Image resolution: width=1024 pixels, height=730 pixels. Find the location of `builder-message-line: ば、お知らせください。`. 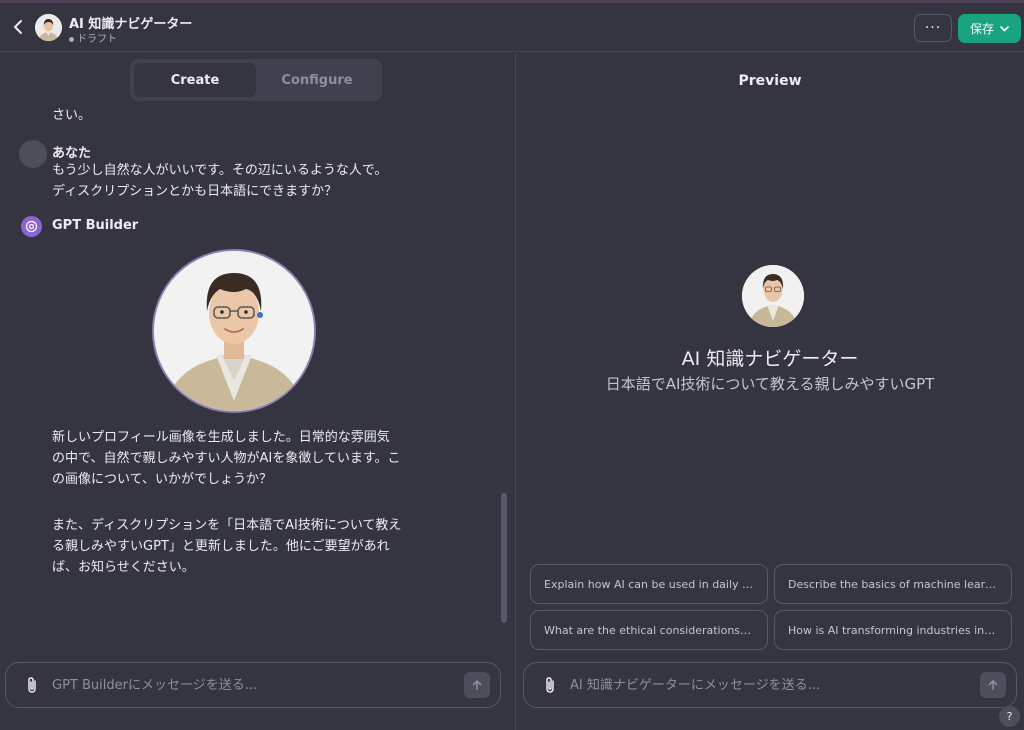

builder-message-line: ば、お知らせください。 is located at coordinates (123, 567).